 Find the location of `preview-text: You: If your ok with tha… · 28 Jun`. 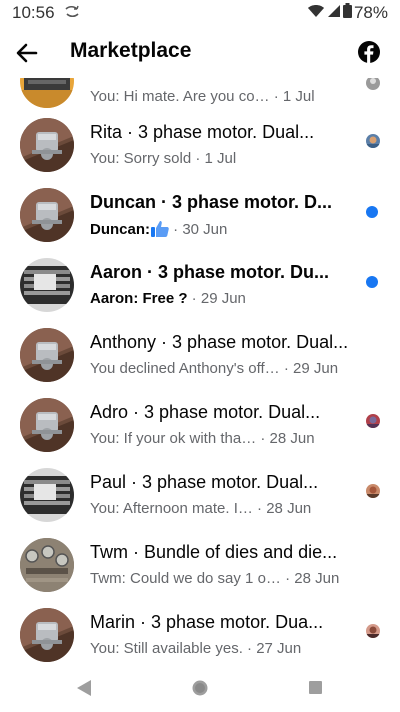

preview-text: You: If your ok with tha… · 28 Jun is located at coordinates (202, 438).